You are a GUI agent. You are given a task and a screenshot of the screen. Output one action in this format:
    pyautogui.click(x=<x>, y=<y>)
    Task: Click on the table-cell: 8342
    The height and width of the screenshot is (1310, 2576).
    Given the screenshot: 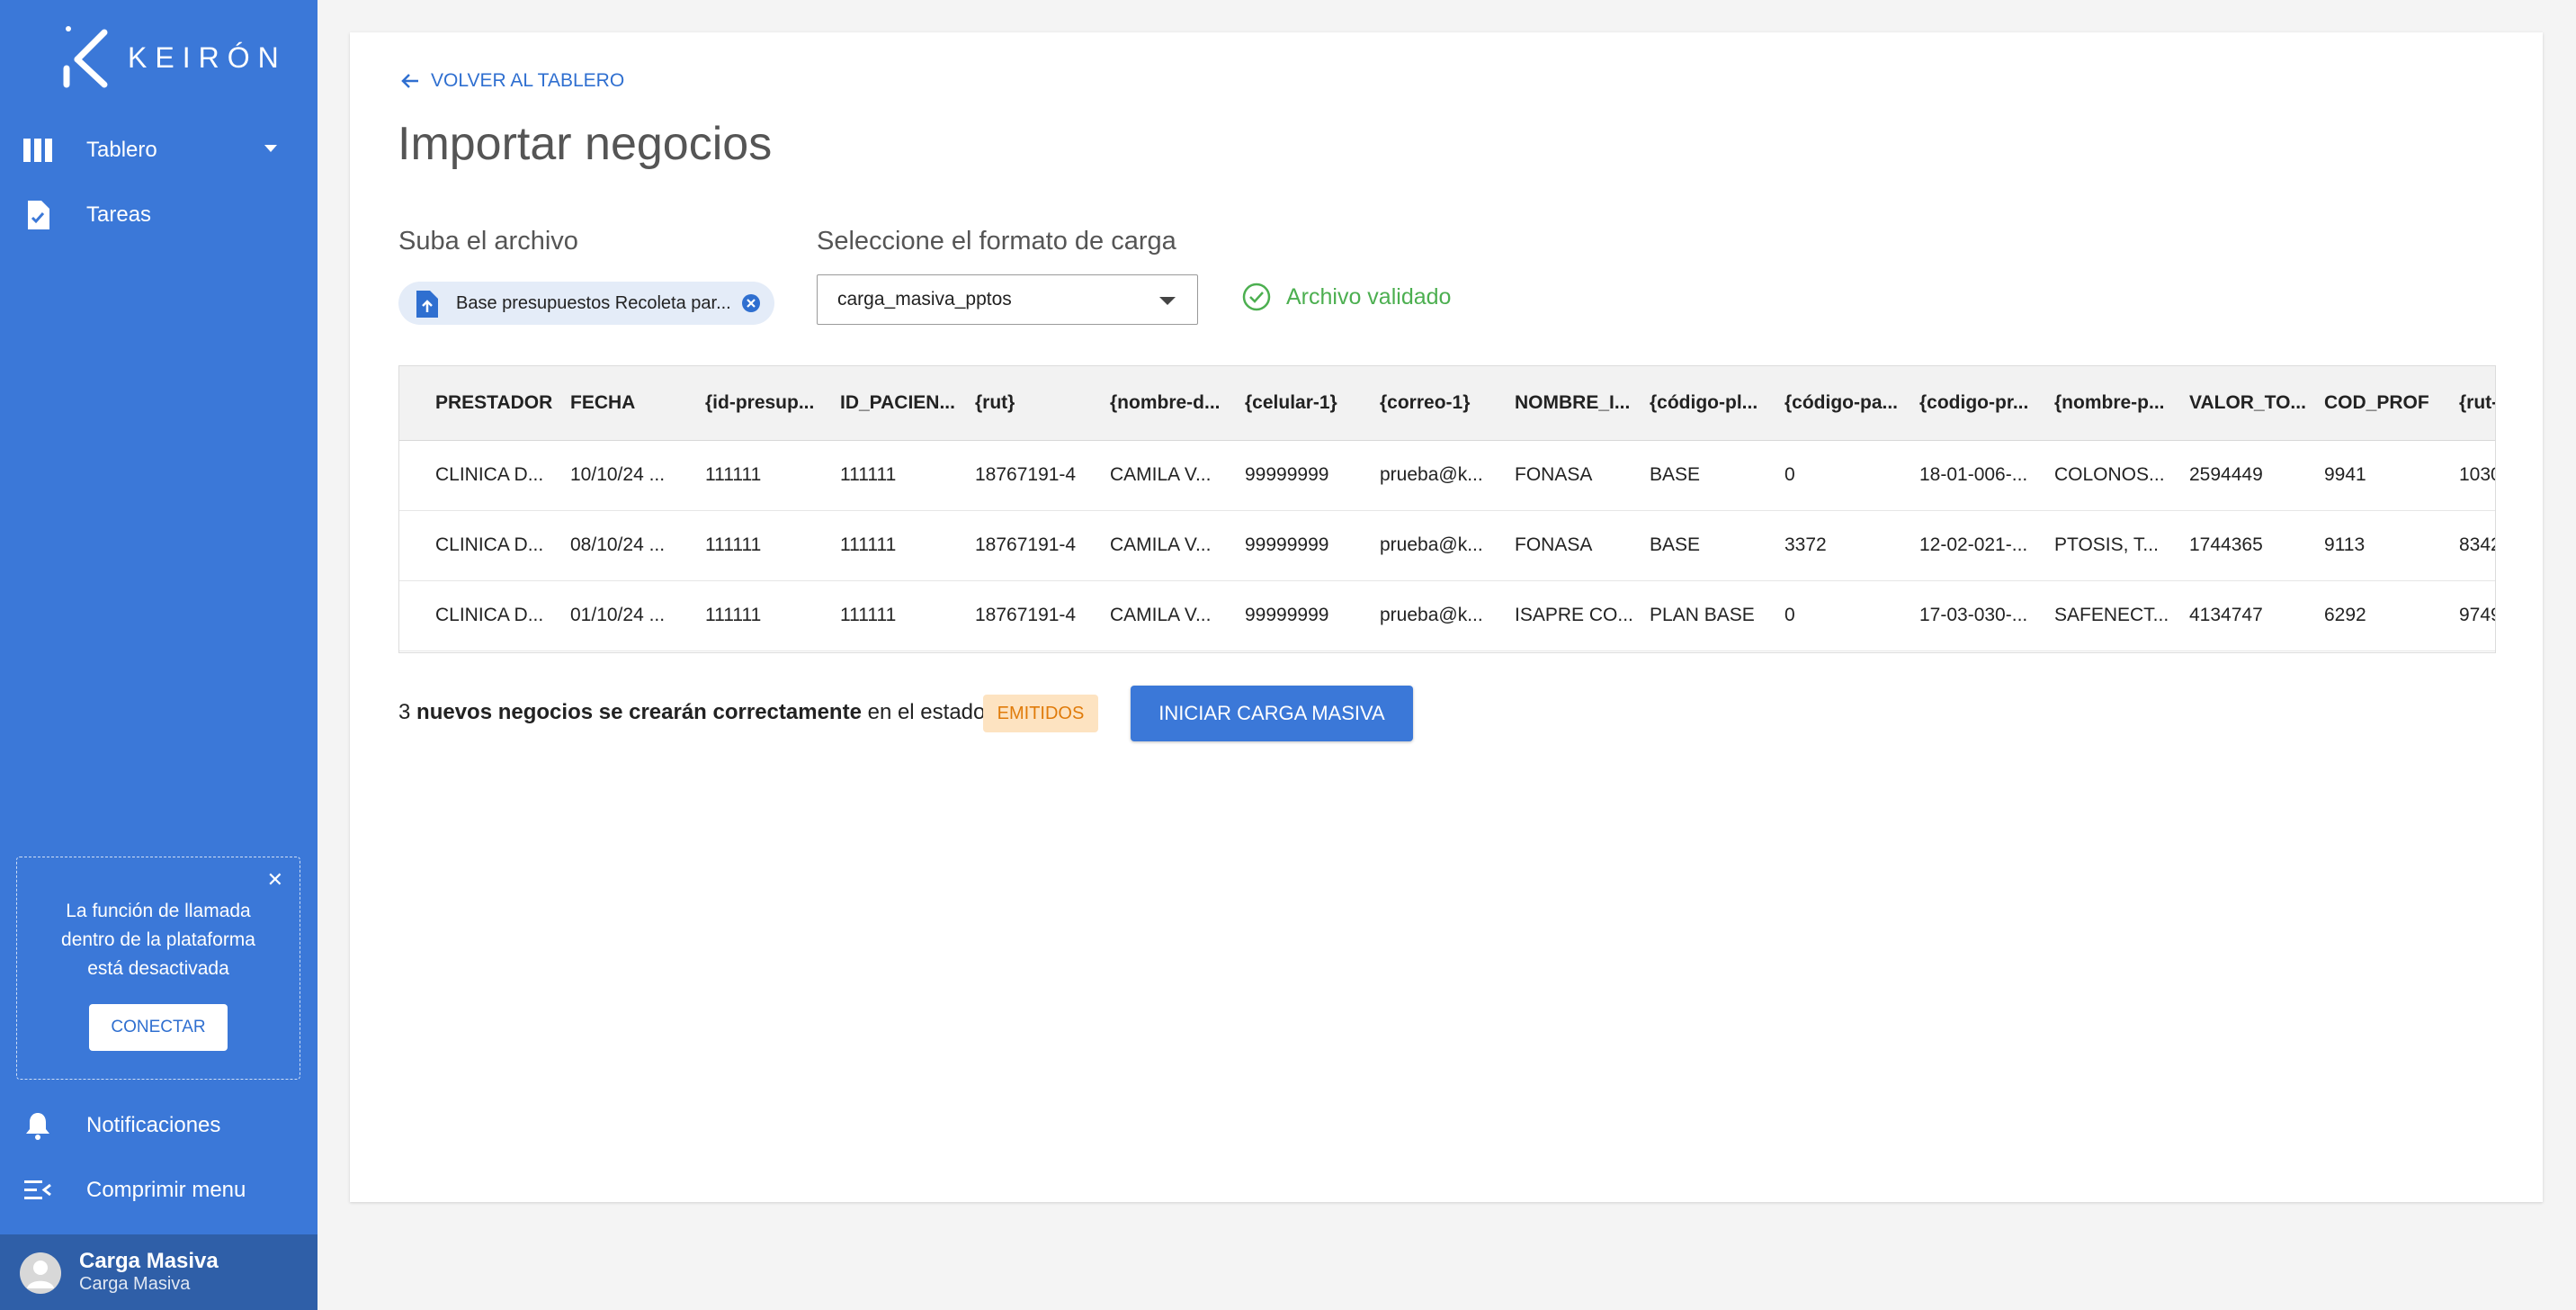 What is the action you would take?
    pyautogui.click(x=2477, y=544)
    